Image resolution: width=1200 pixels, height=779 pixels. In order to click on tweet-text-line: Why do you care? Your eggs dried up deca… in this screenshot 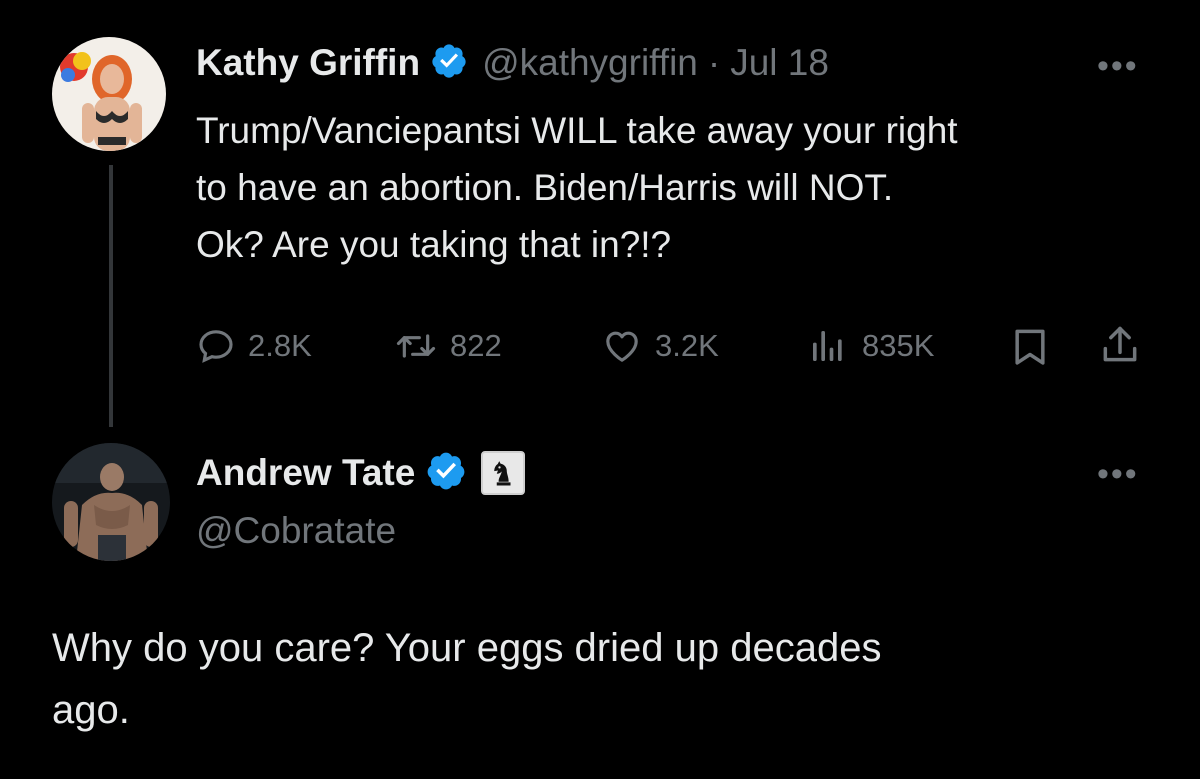, I will do `click(467, 648)`.